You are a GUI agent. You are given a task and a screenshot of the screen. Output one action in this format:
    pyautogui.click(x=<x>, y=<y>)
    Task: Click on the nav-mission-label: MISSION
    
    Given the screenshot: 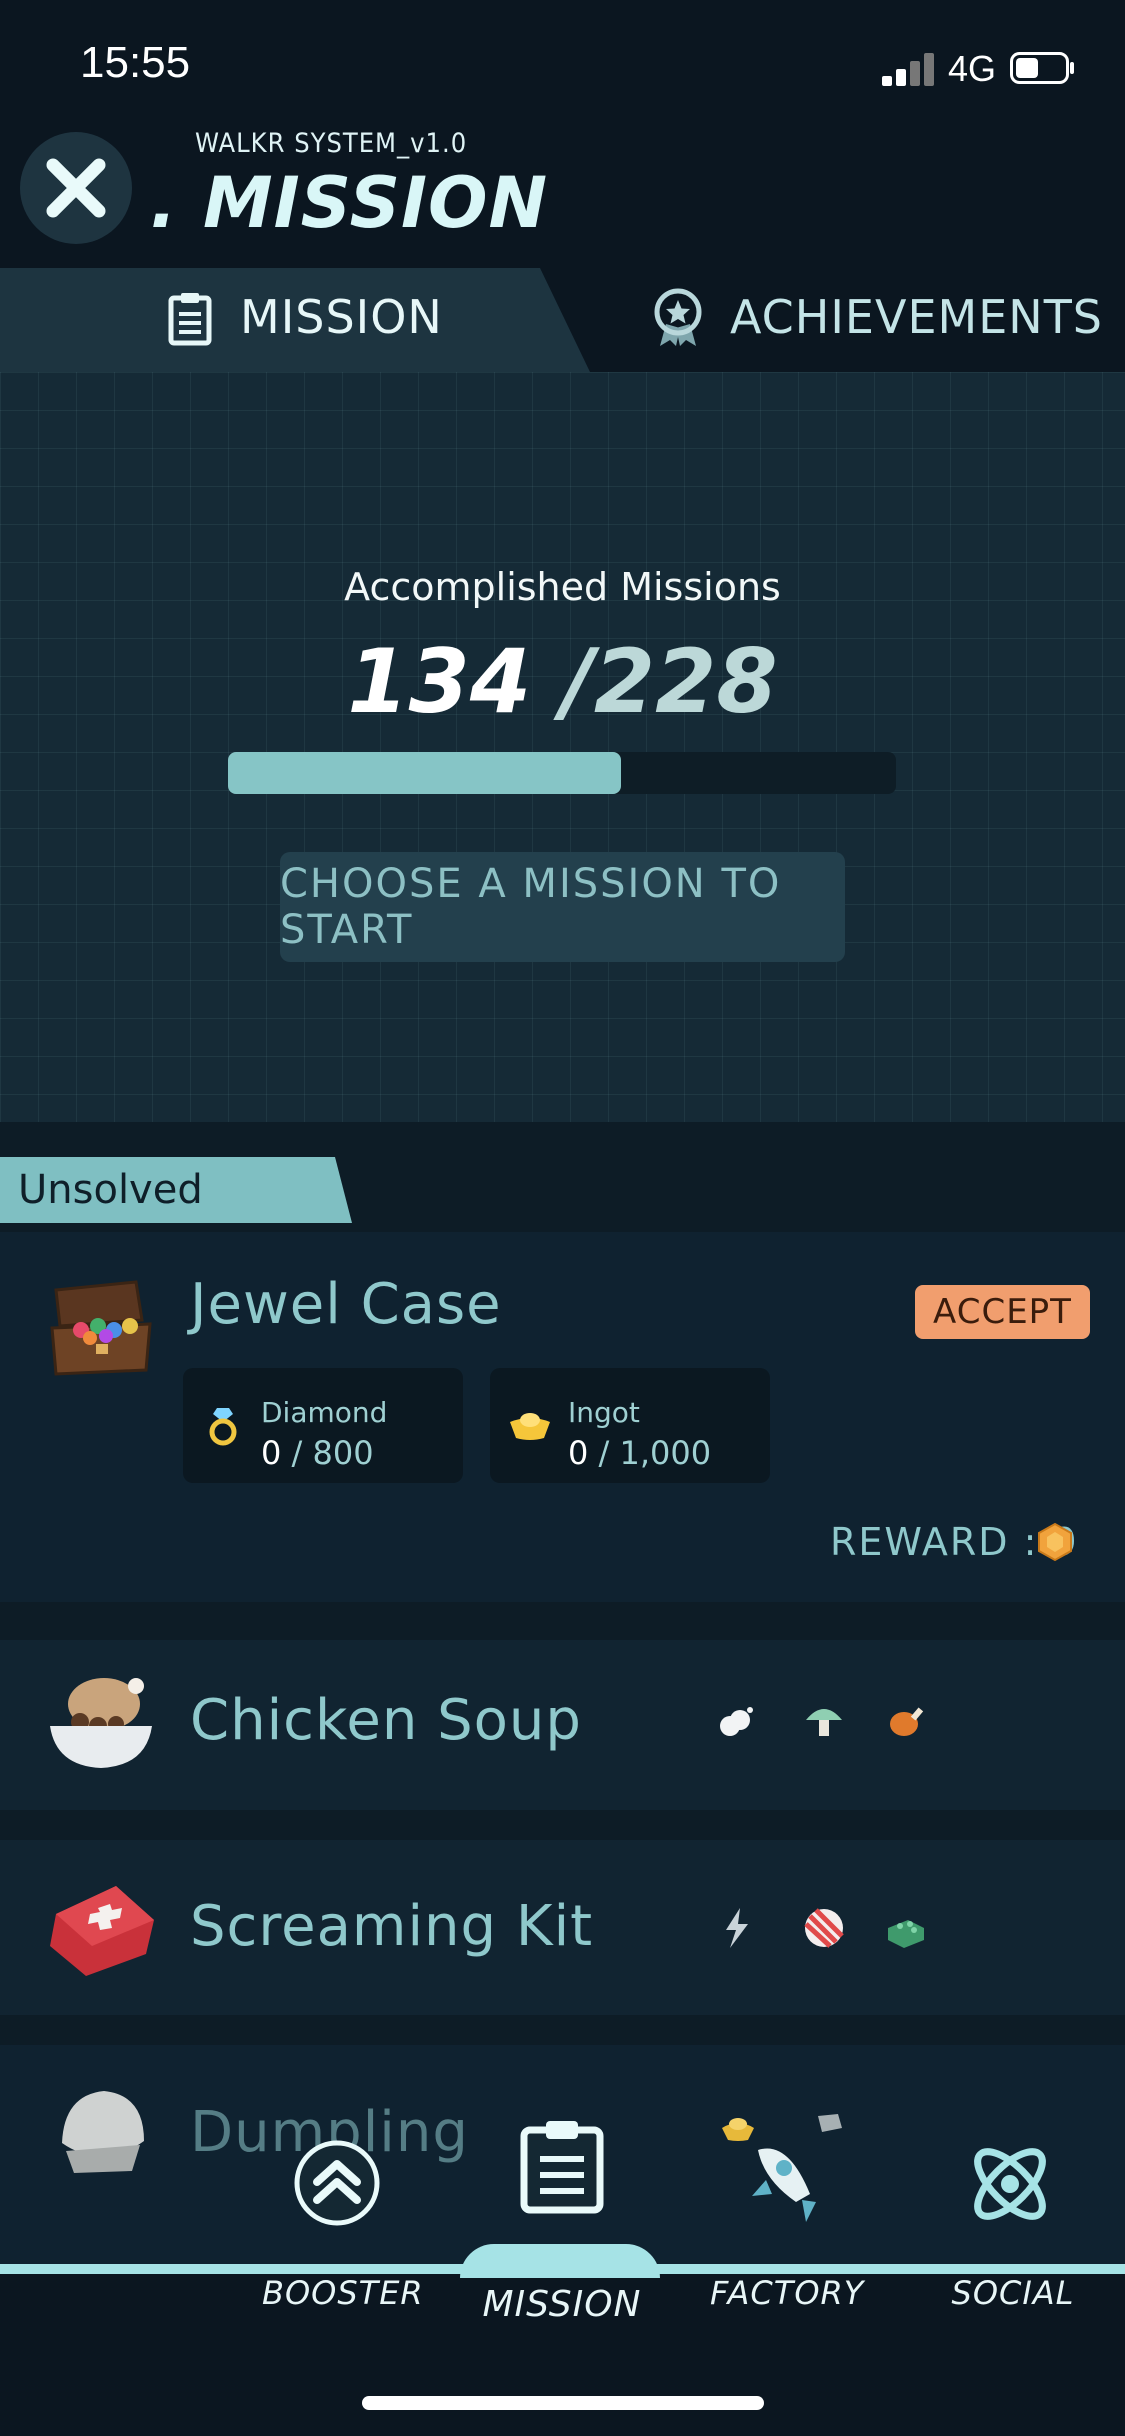 What is the action you would take?
    pyautogui.click(x=562, y=2304)
    